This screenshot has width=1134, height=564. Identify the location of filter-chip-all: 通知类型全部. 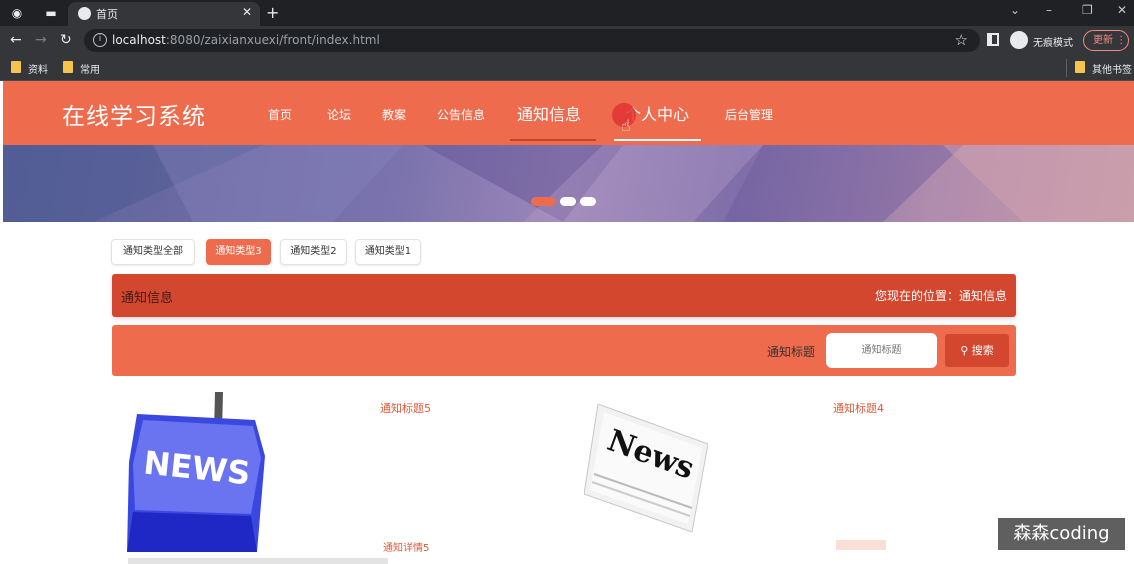
(153, 252).